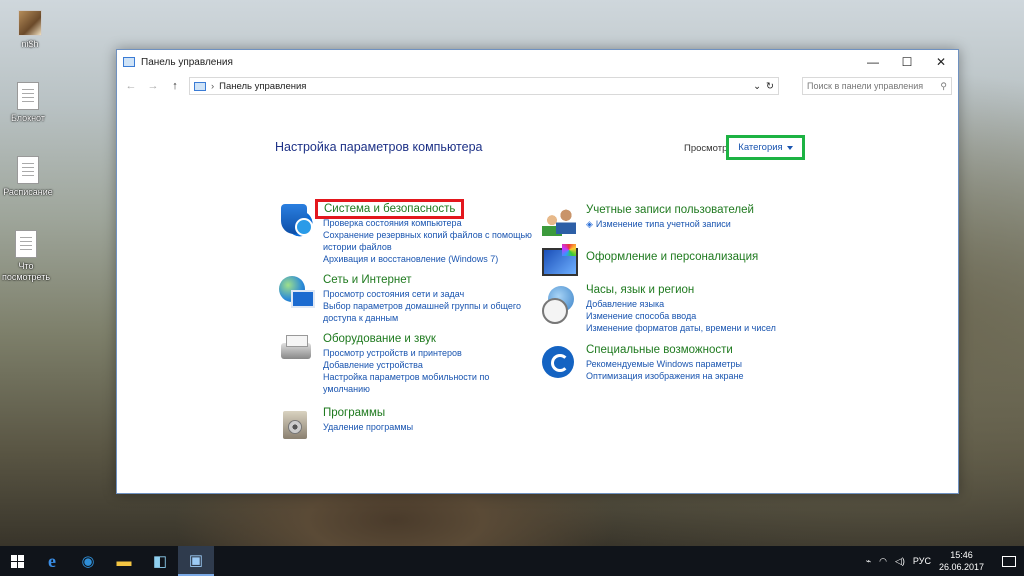 This screenshot has height=576, width=1024. Describe the element at coordinates (30, 44) in the screenshot. I see `desktop-icon-label: ni$h` at that location.